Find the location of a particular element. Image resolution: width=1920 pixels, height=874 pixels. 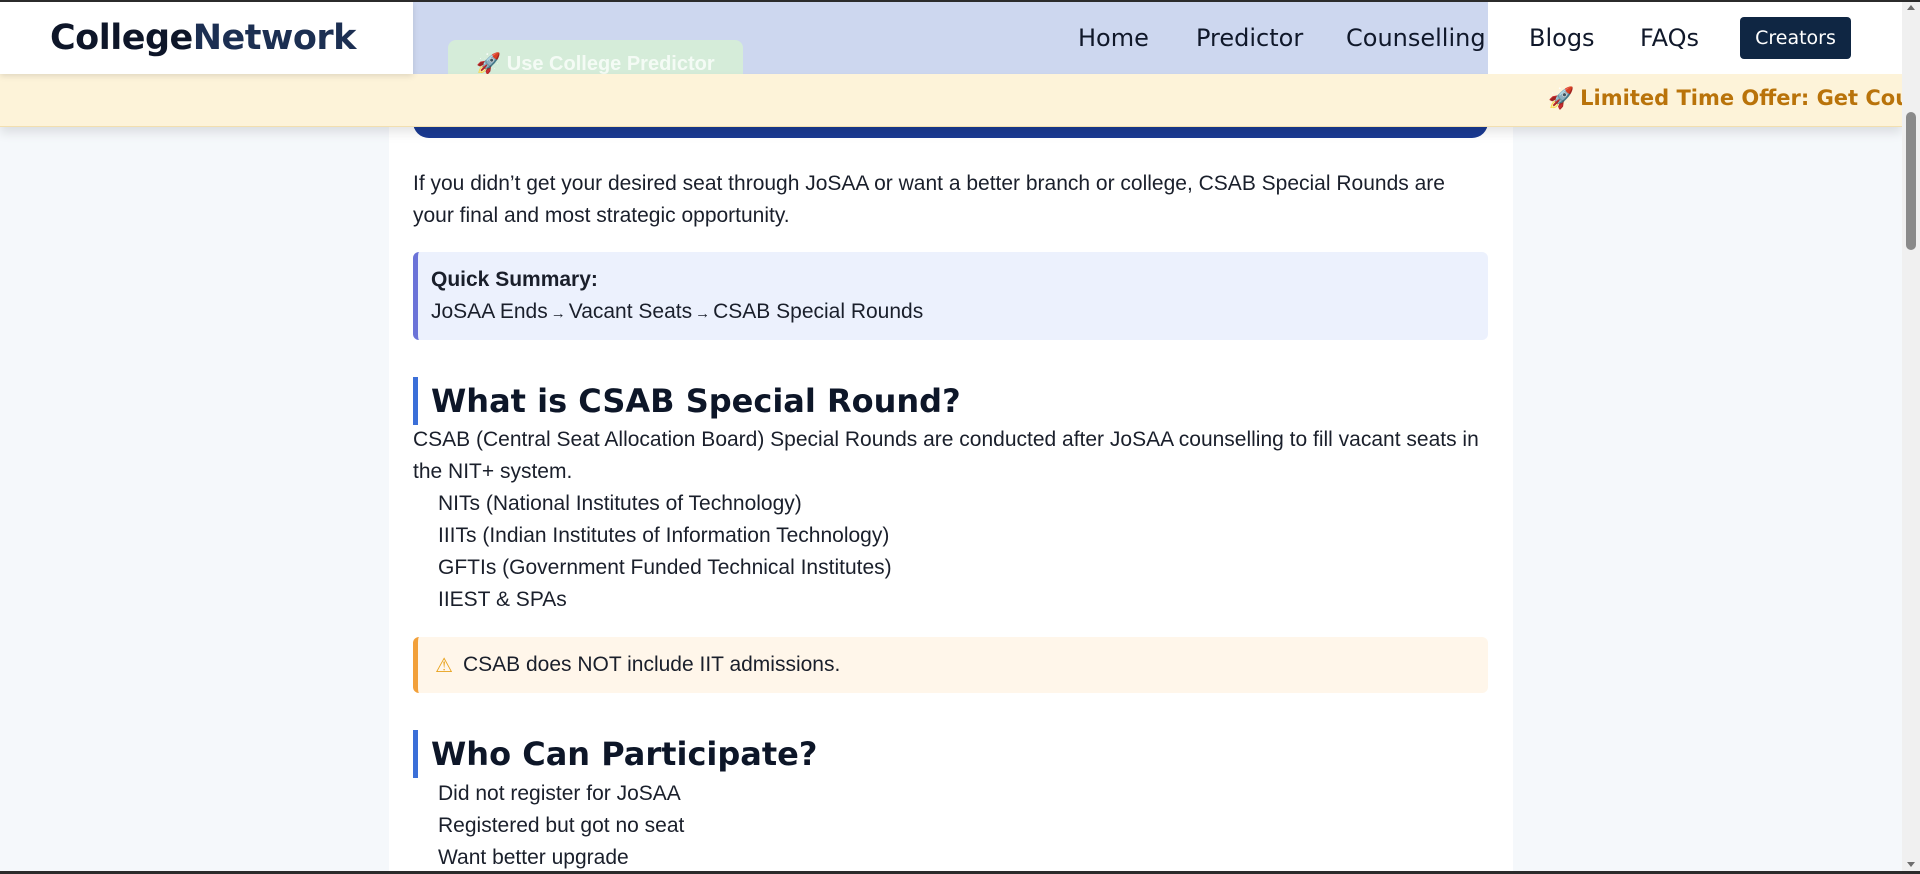

nav-blogs: Blogs is located at coordinates (1562, 38).